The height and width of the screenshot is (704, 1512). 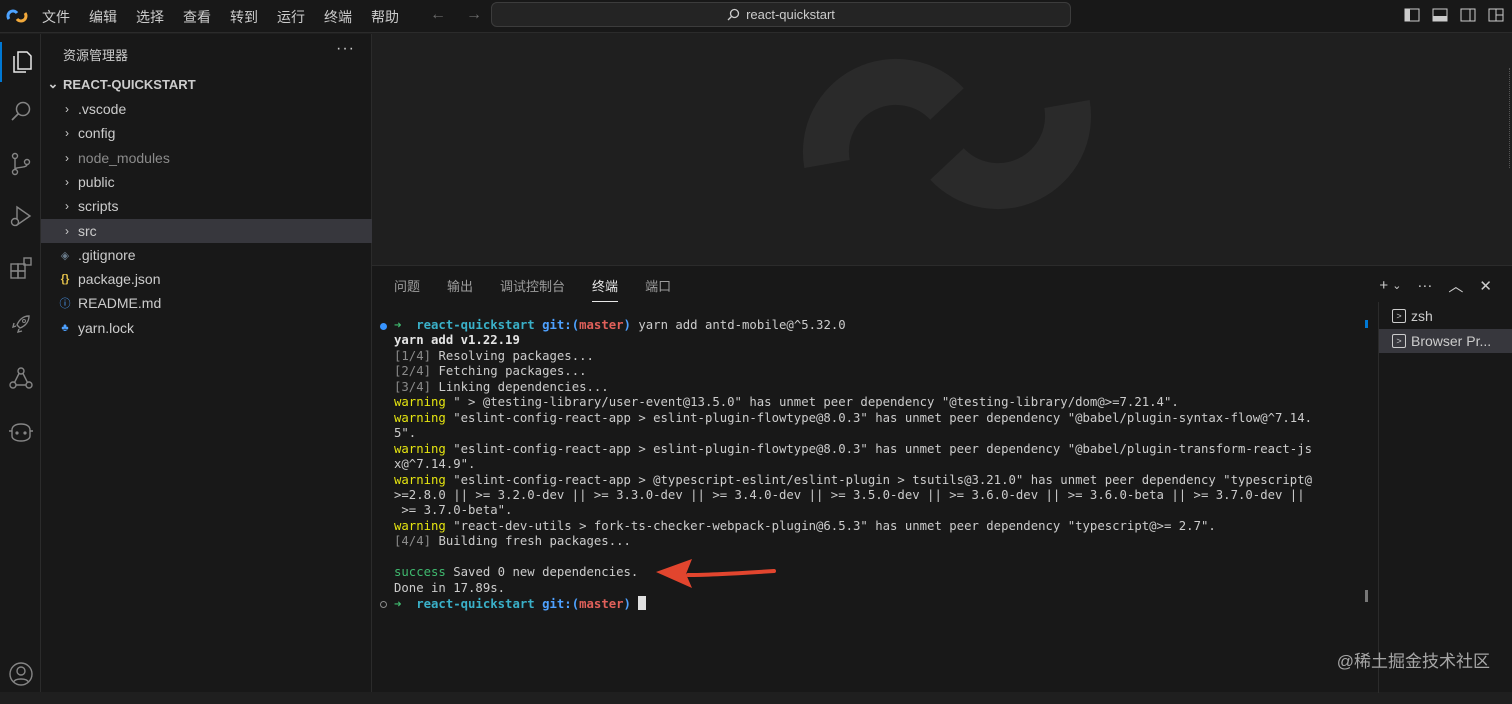 What do you see at coordinates (658, 289) in the screenshot?
I see `tab-ports: 端口` at bounding box center [658, 289].